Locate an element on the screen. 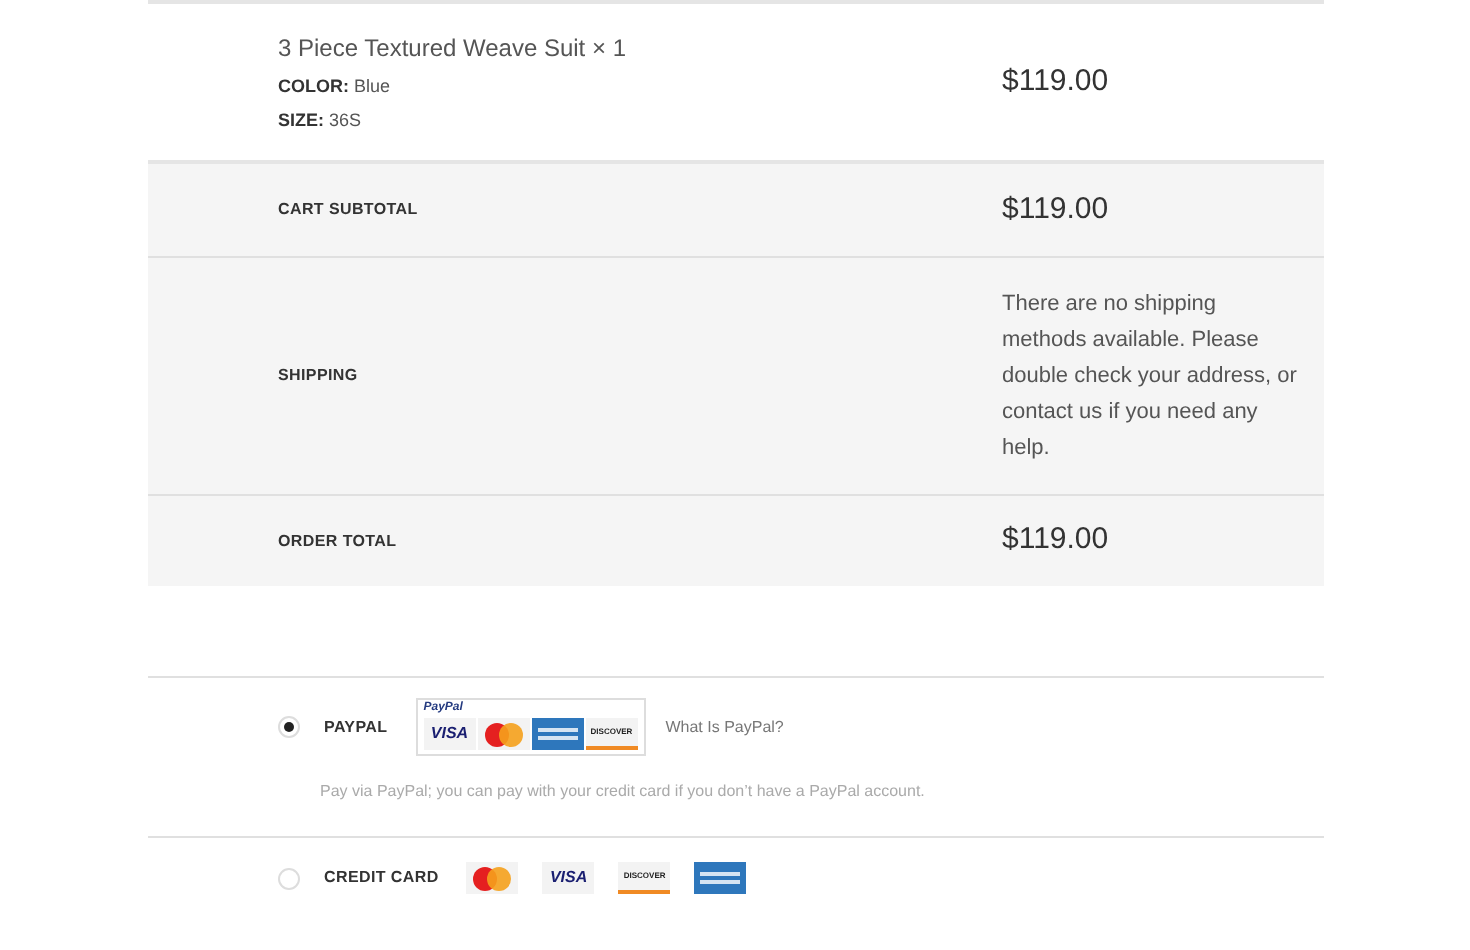 This screenshot has height=950, width=1470. shipping-message: There are no shipping methods available. Please double check your address, or contact us if you need any help. is located at coordinates (1150, 377).